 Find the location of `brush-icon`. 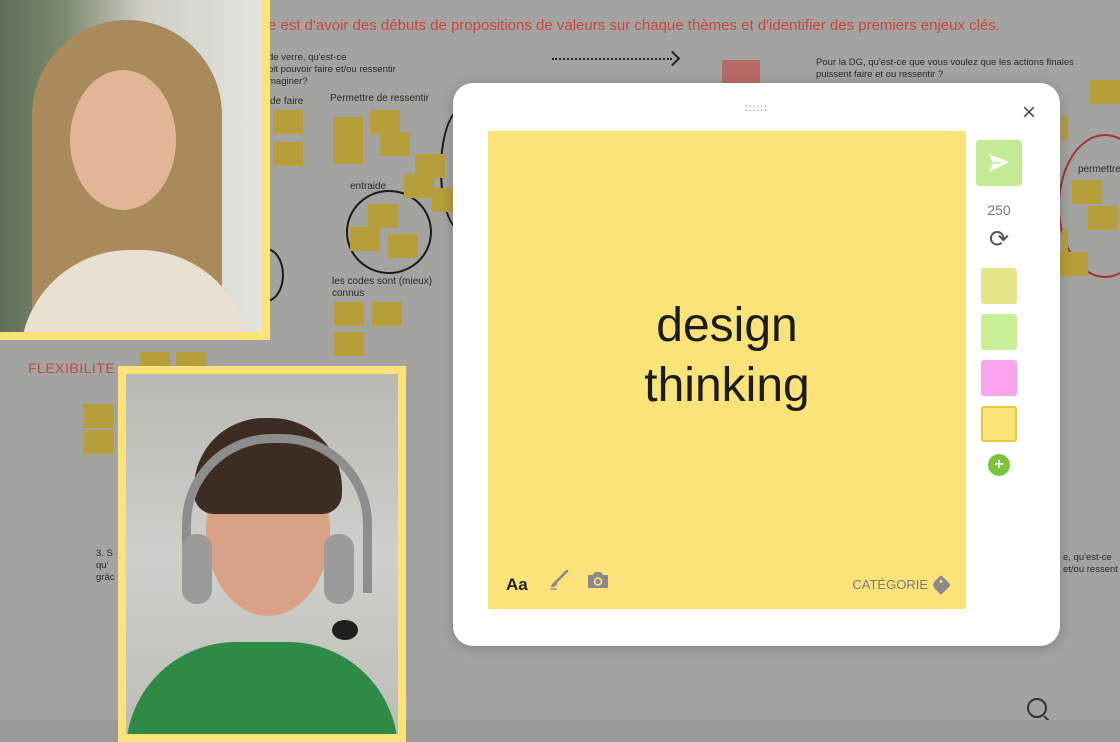

brush-icon is located at coordinates (559, 581).